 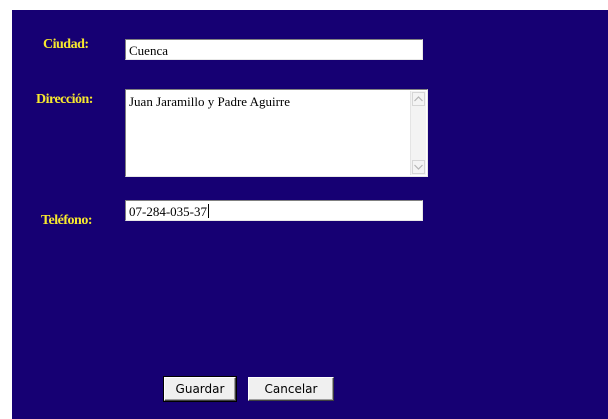 I want to click on telefono-label: Teléfono:, so click(x=66, y=220).